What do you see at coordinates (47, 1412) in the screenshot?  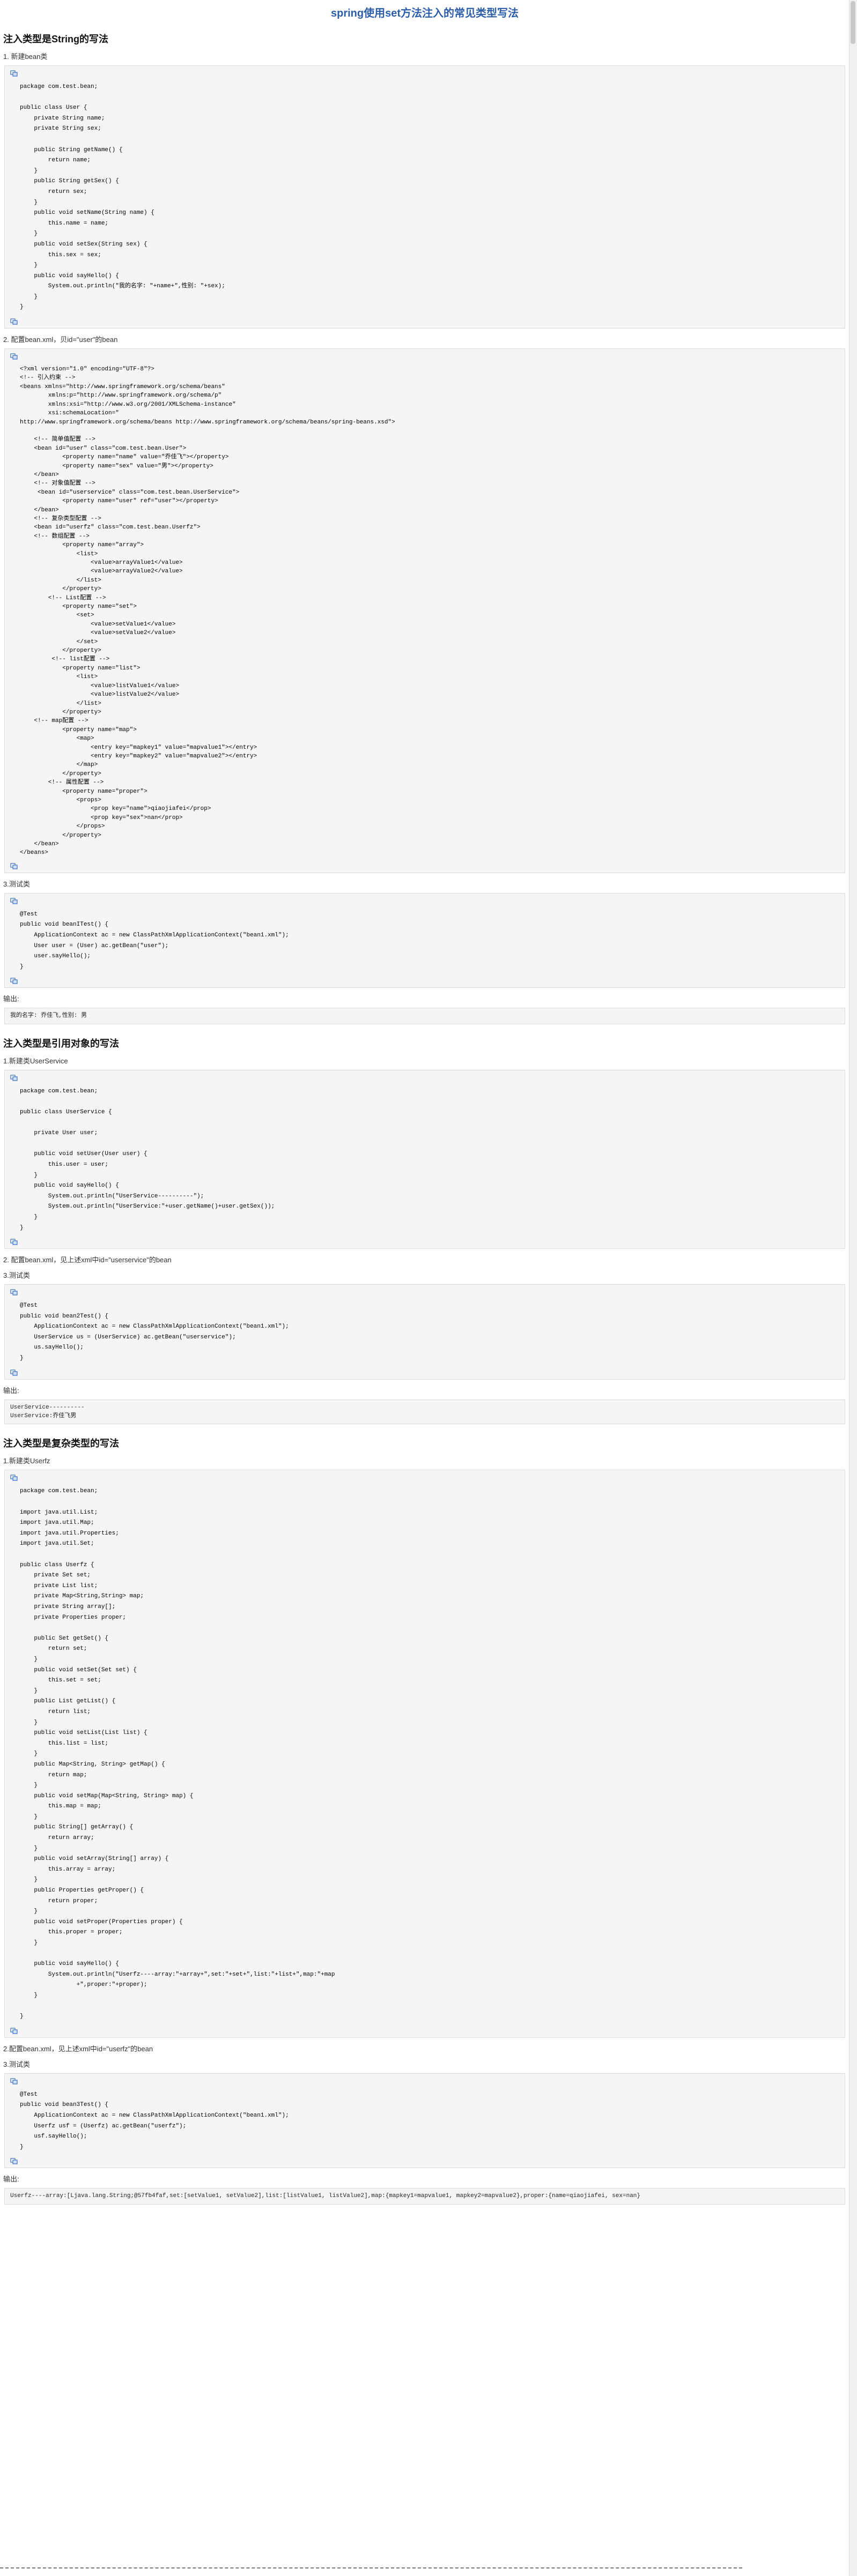 I see `output-text: UserService---------- UserService:乔佳飞男` at bounding box center [47, 1412].